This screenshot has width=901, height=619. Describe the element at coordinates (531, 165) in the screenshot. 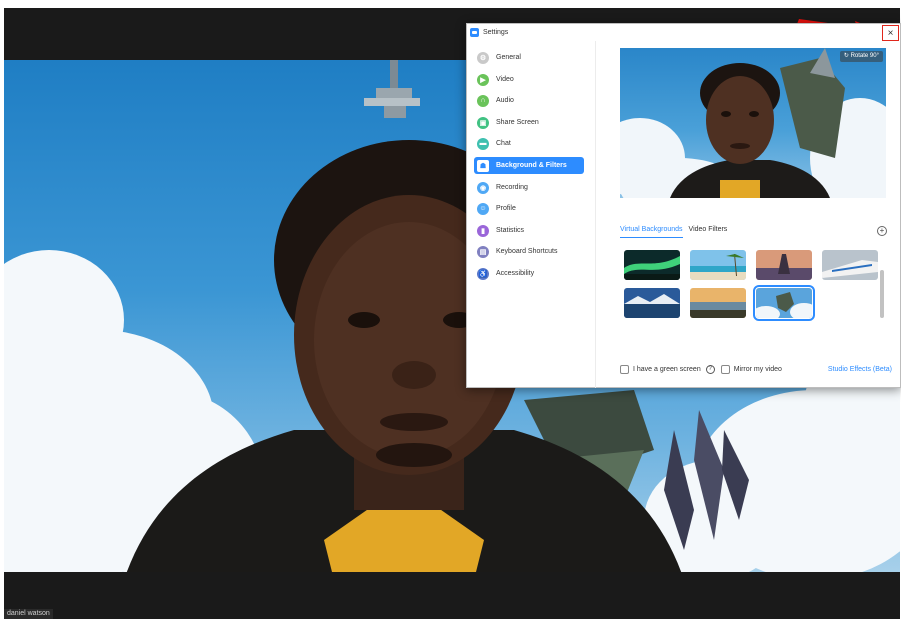

I see `sidebar-item-label: Background & Filters` at that location.